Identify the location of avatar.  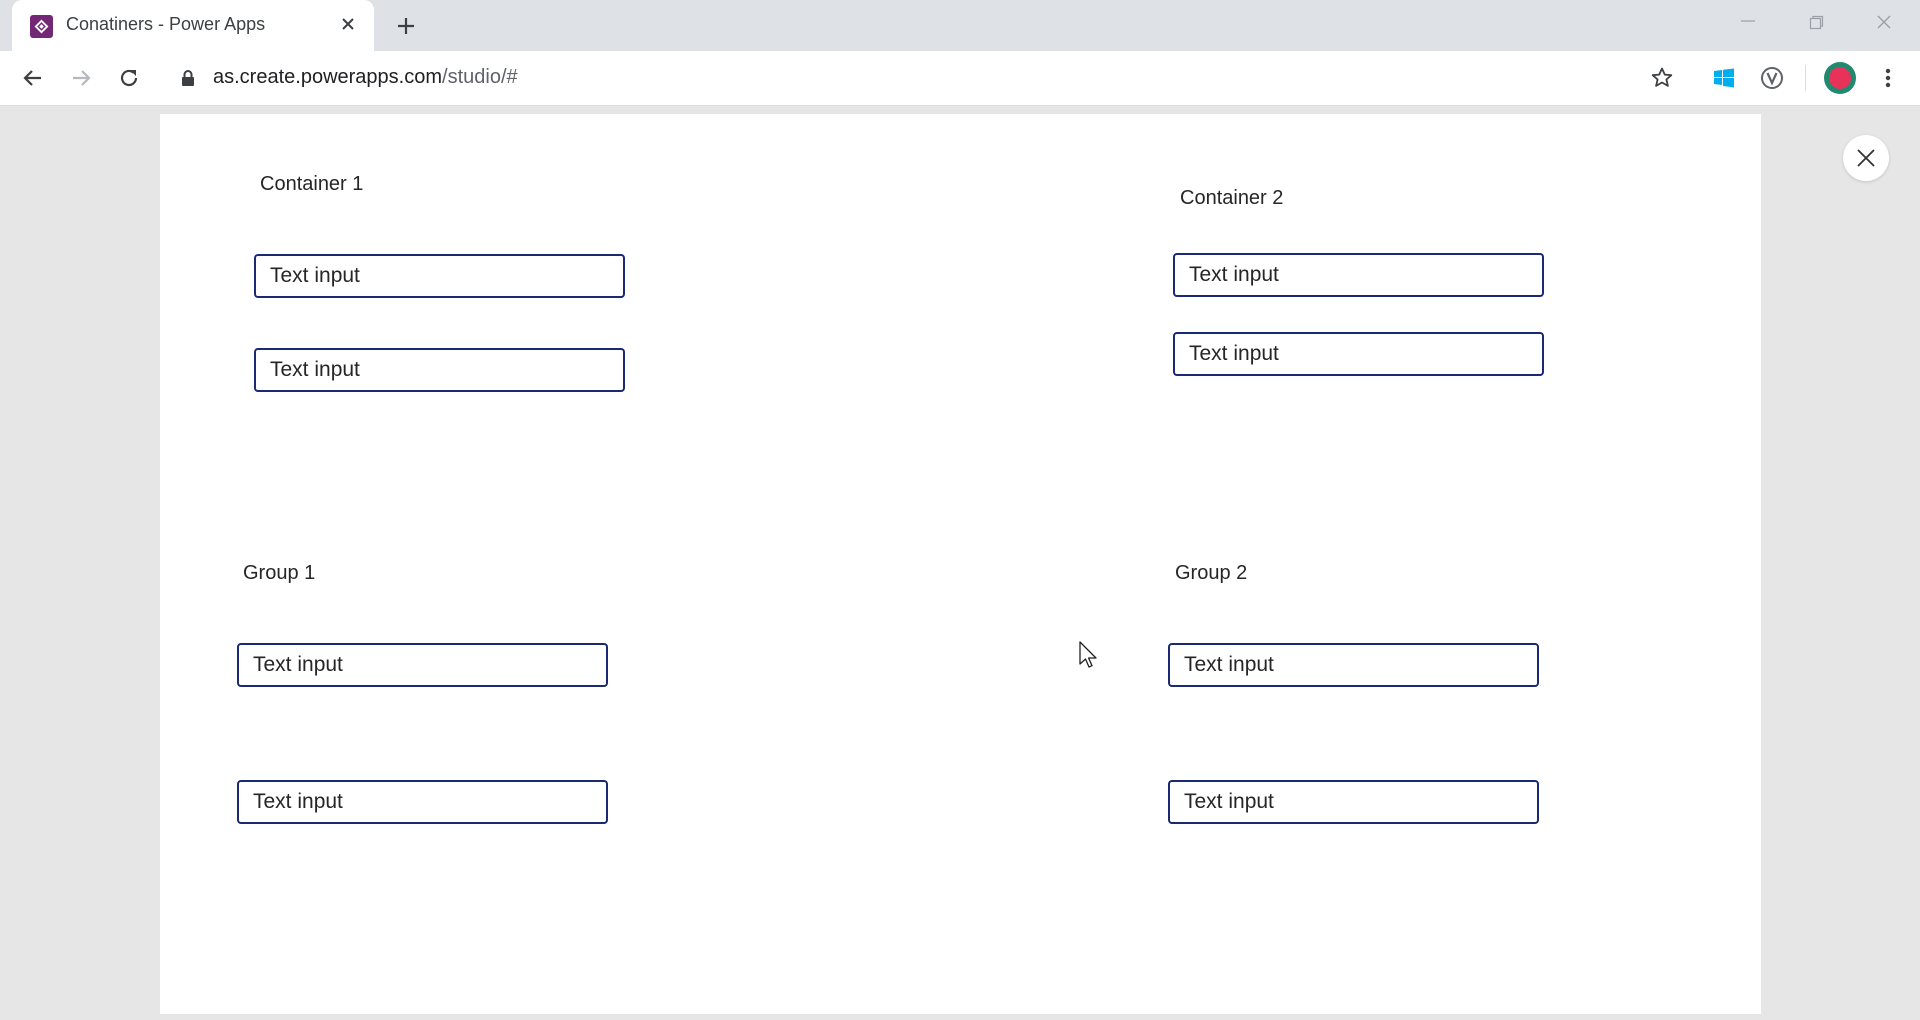
(1840, 78).